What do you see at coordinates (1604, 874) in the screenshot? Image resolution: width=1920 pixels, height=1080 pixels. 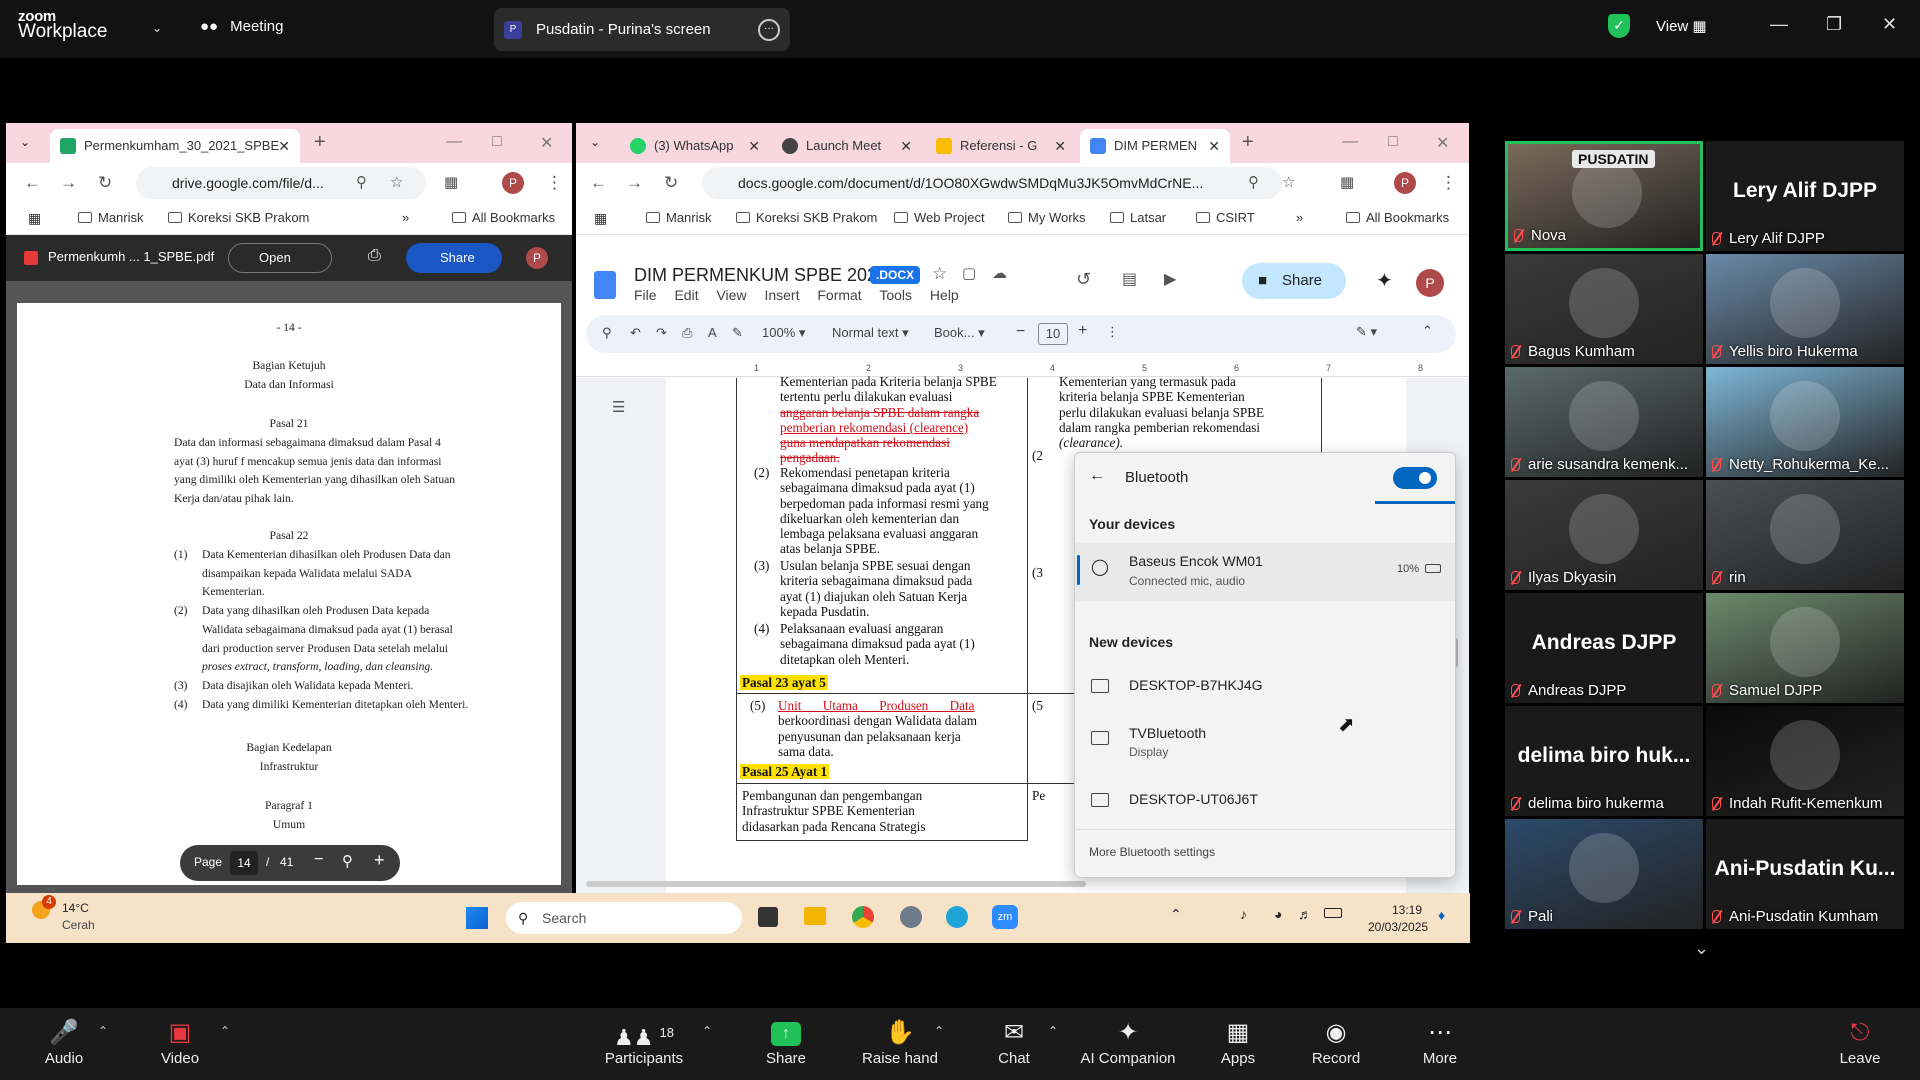 I see `participant-tile: Pali` at bounding box center [1604, 874].